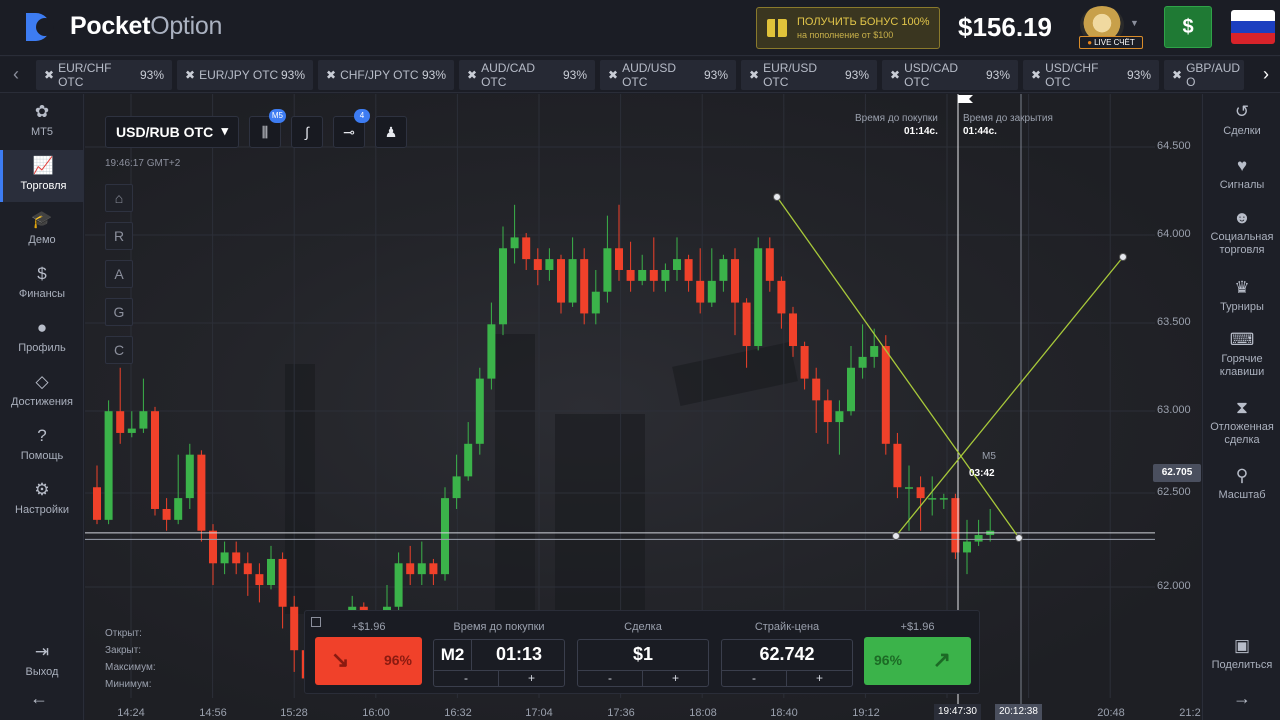 This screenshot has height=720, width=1280. I want to click on sell-payout: 96%, so click(397, 660).